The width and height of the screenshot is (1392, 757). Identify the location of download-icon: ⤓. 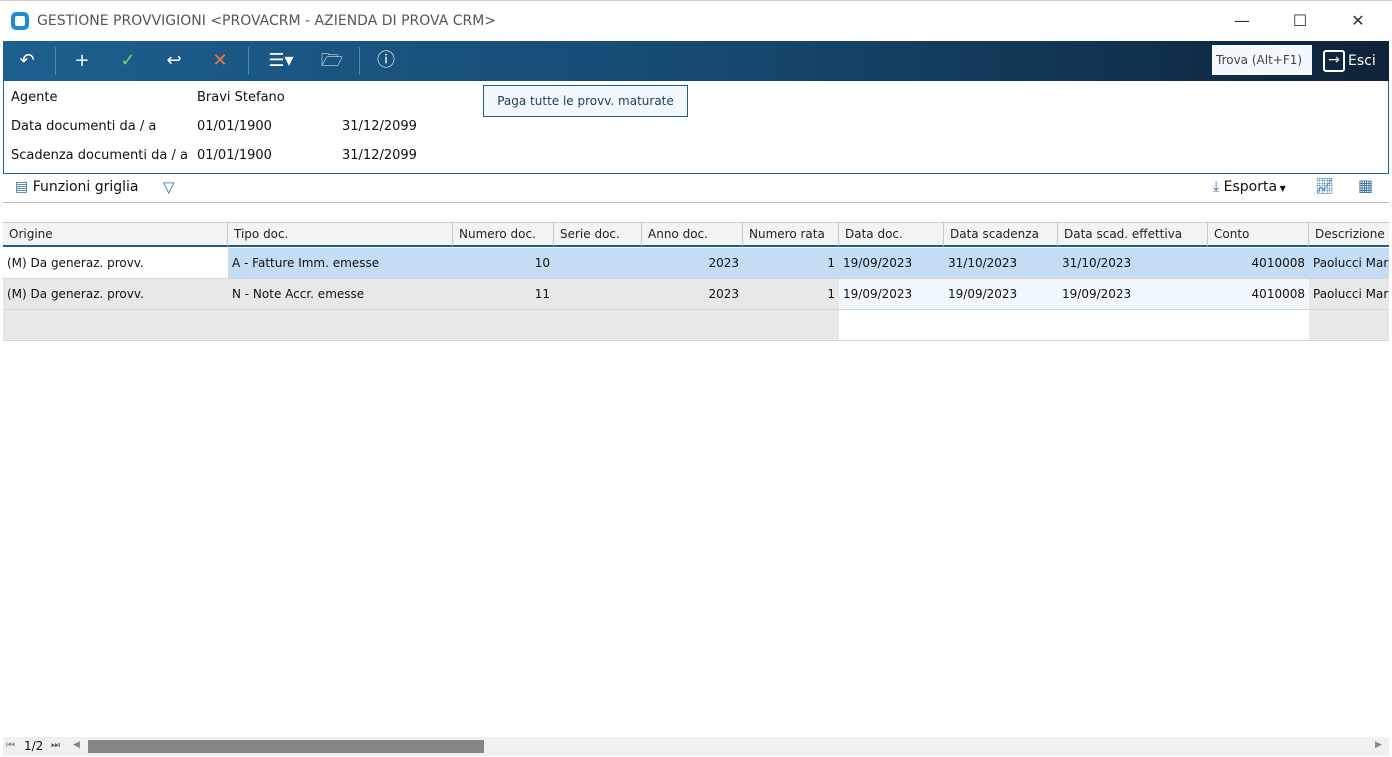
(1216, 187).